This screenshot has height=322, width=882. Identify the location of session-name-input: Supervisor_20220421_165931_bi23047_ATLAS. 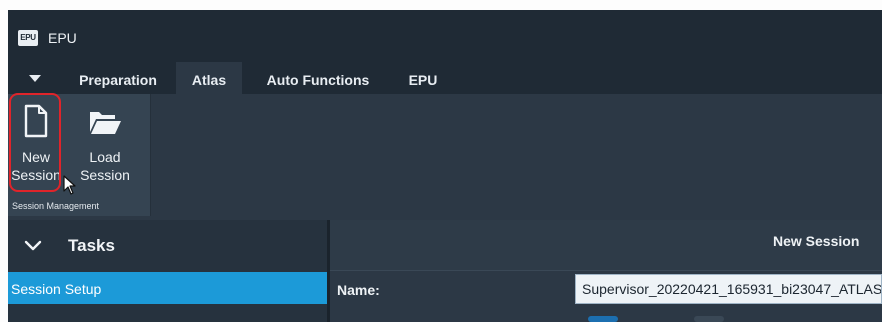
(728, 289).